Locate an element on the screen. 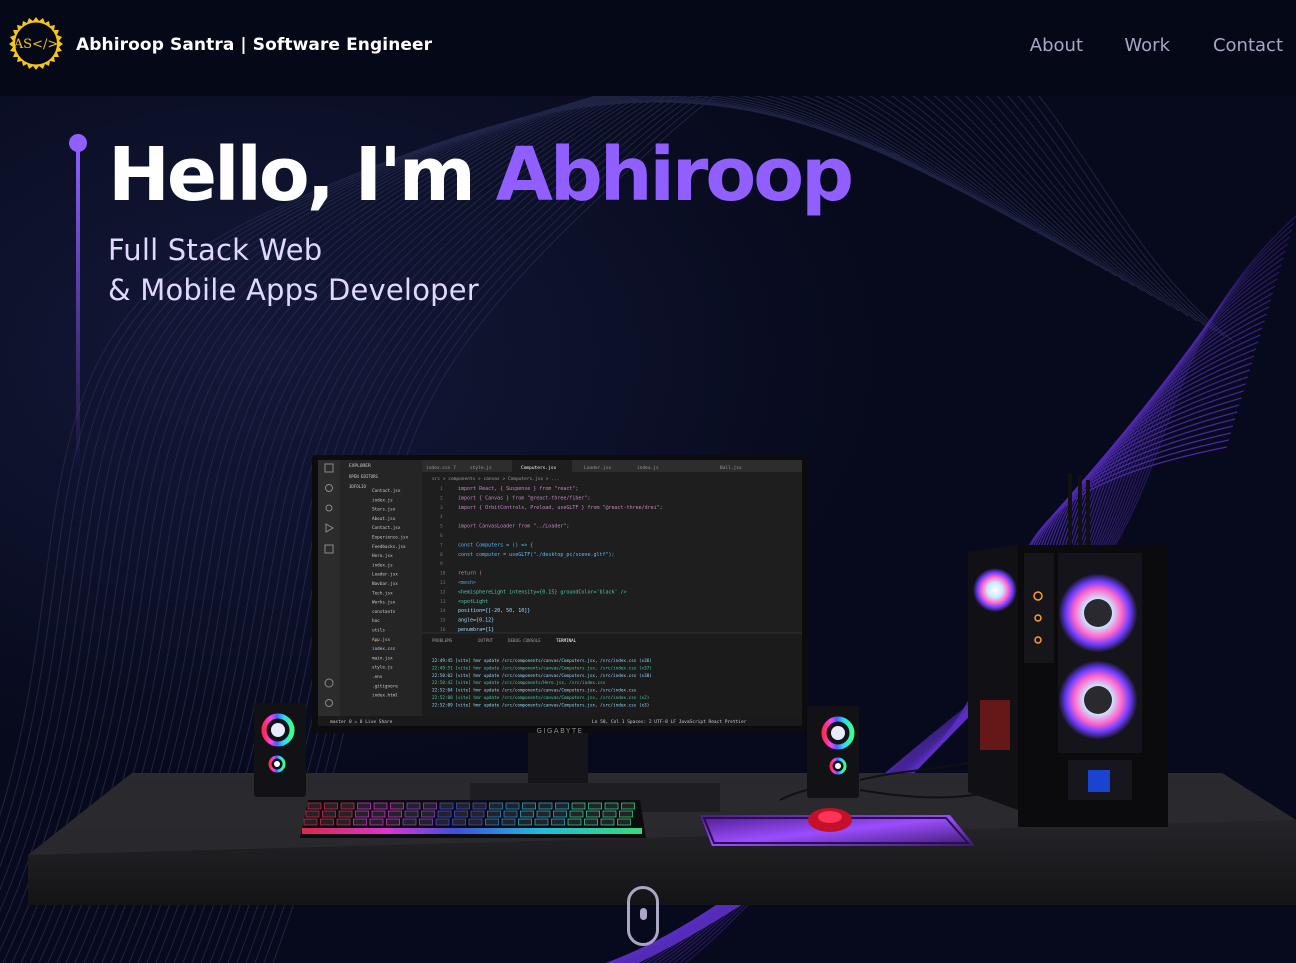 The width and height of the screenshot is (1296, 963). editor-tab: index.css 7 is located at coordinates (441, 468).